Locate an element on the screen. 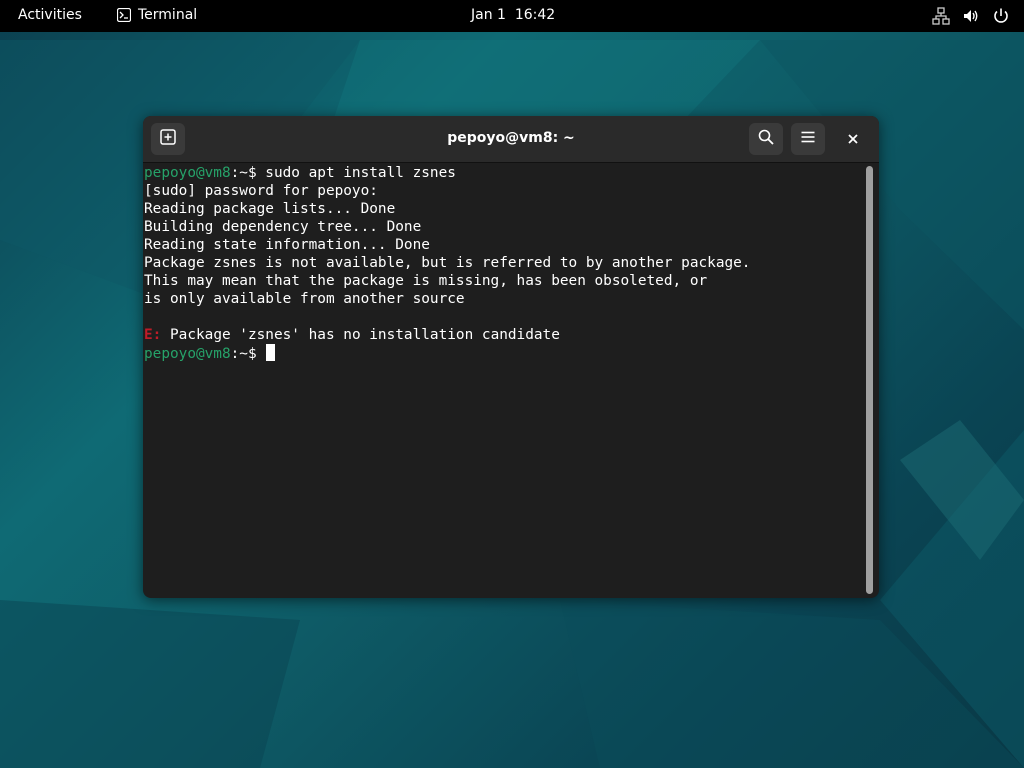 The width and height of the screenshot is (1024, 768). error-prefix: E: is located at coordinates (153, 335).